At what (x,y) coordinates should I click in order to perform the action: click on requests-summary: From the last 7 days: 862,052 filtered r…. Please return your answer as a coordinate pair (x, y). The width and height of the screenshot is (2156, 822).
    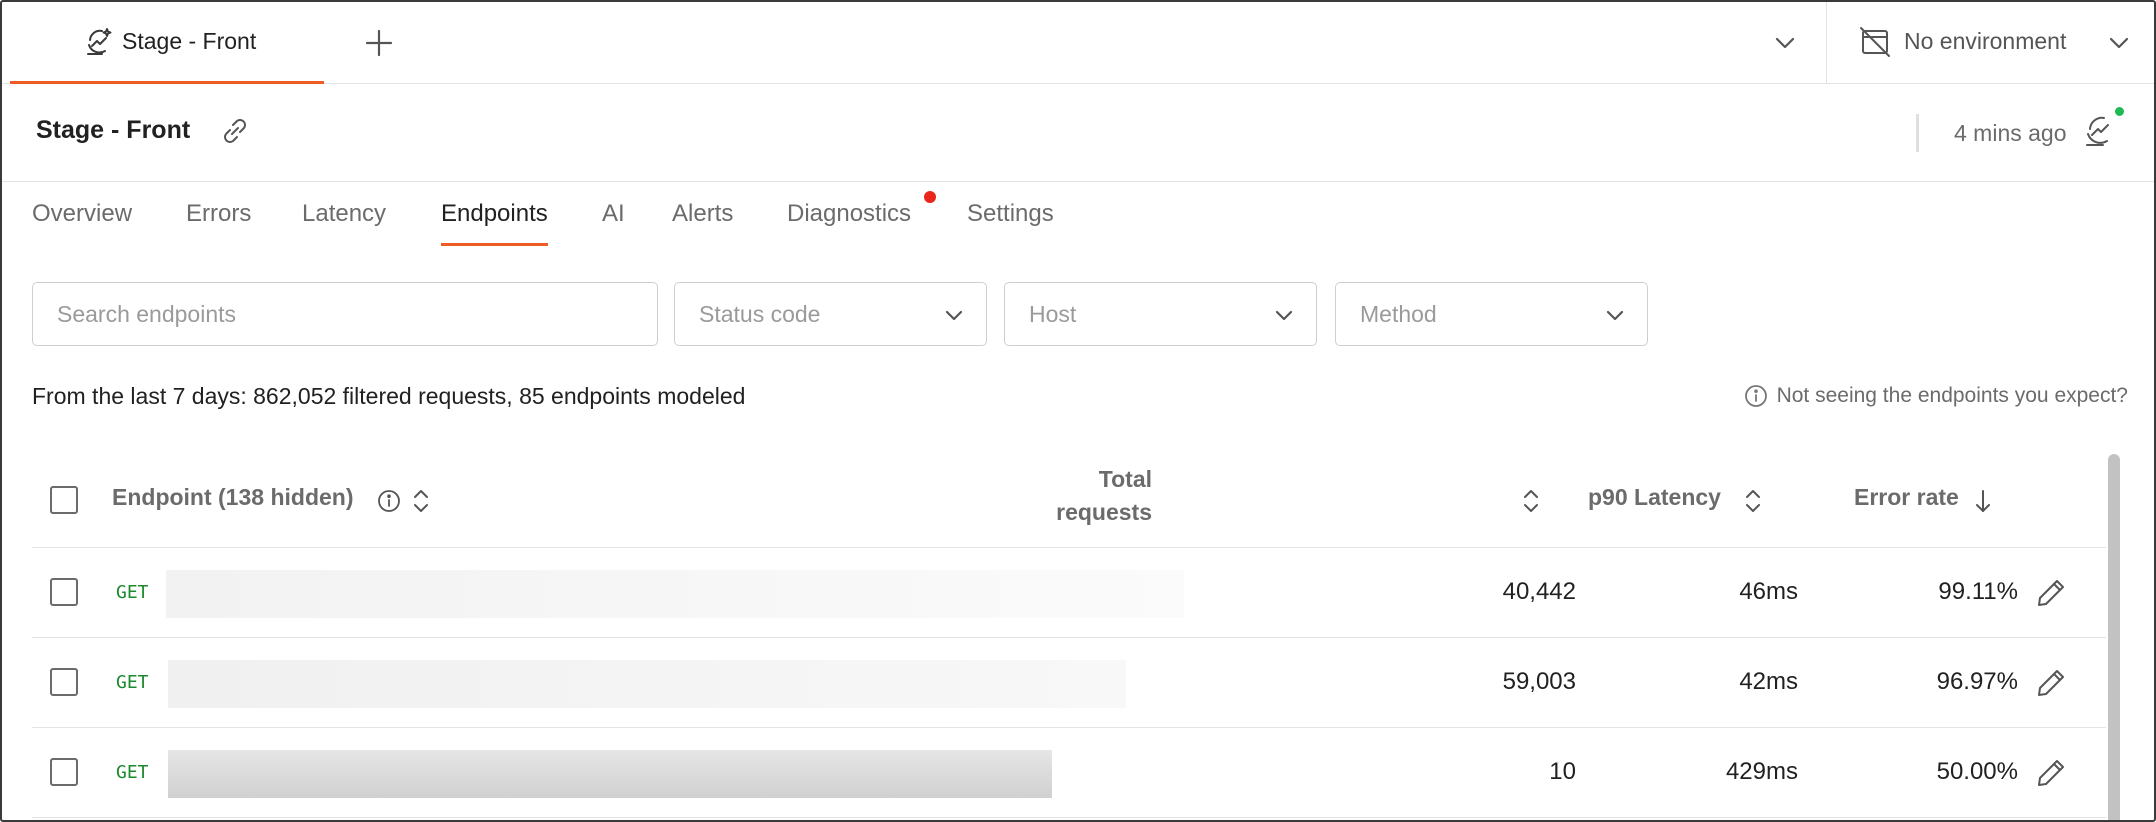
    Looking at the image, I should click on (389, 396).